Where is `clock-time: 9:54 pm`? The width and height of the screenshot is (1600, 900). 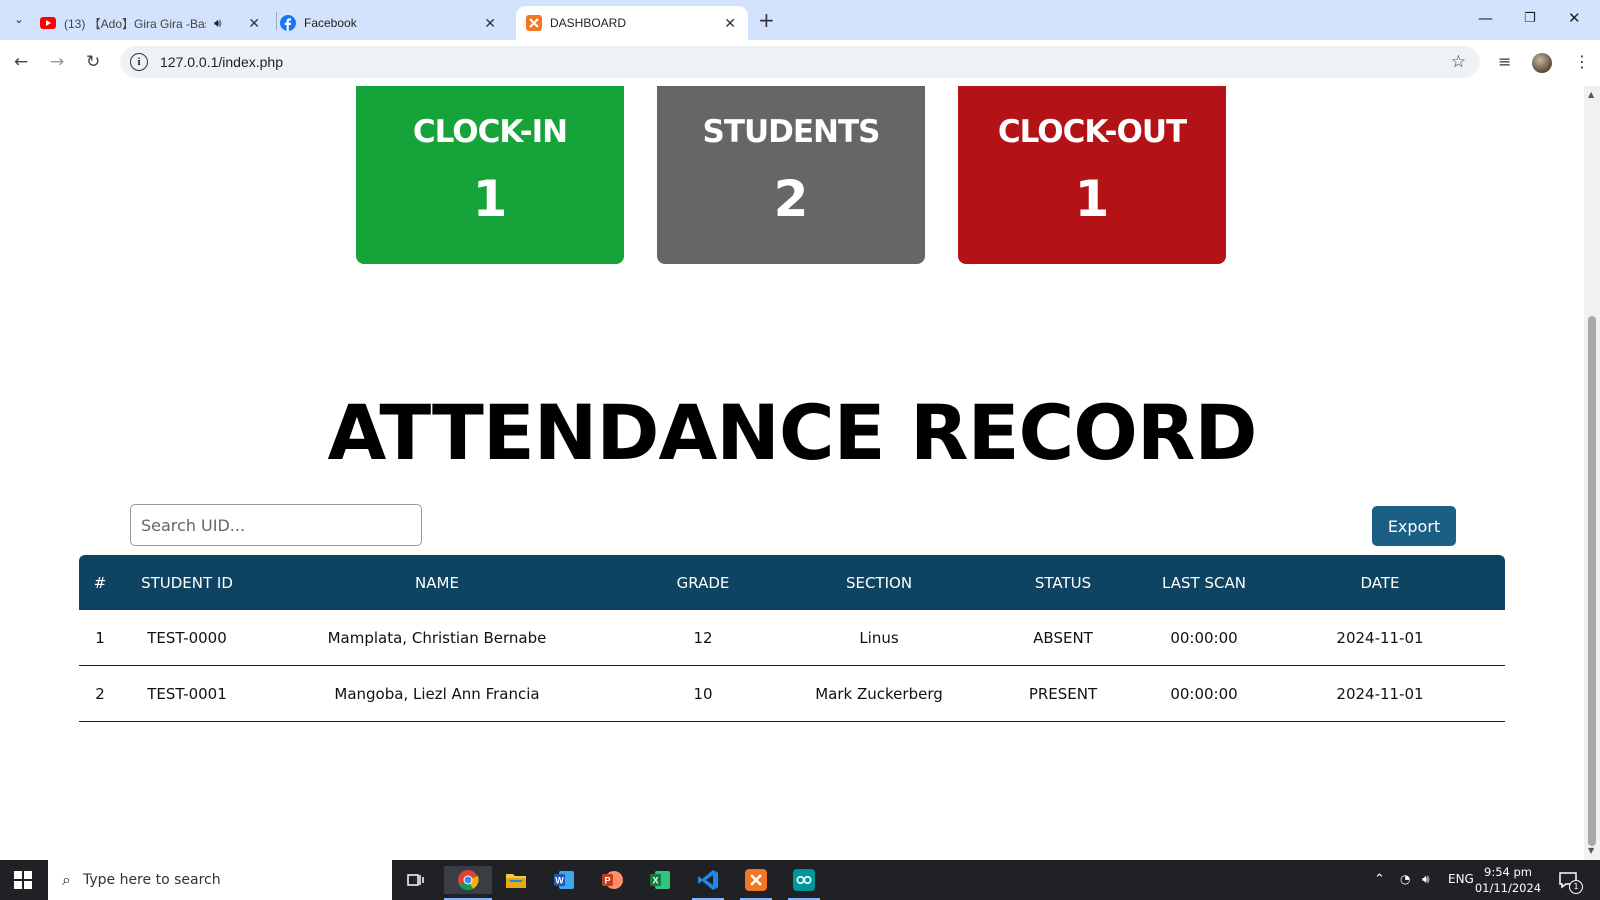 clock-time: 9:54 pm is located at coordinates (1508, 872).